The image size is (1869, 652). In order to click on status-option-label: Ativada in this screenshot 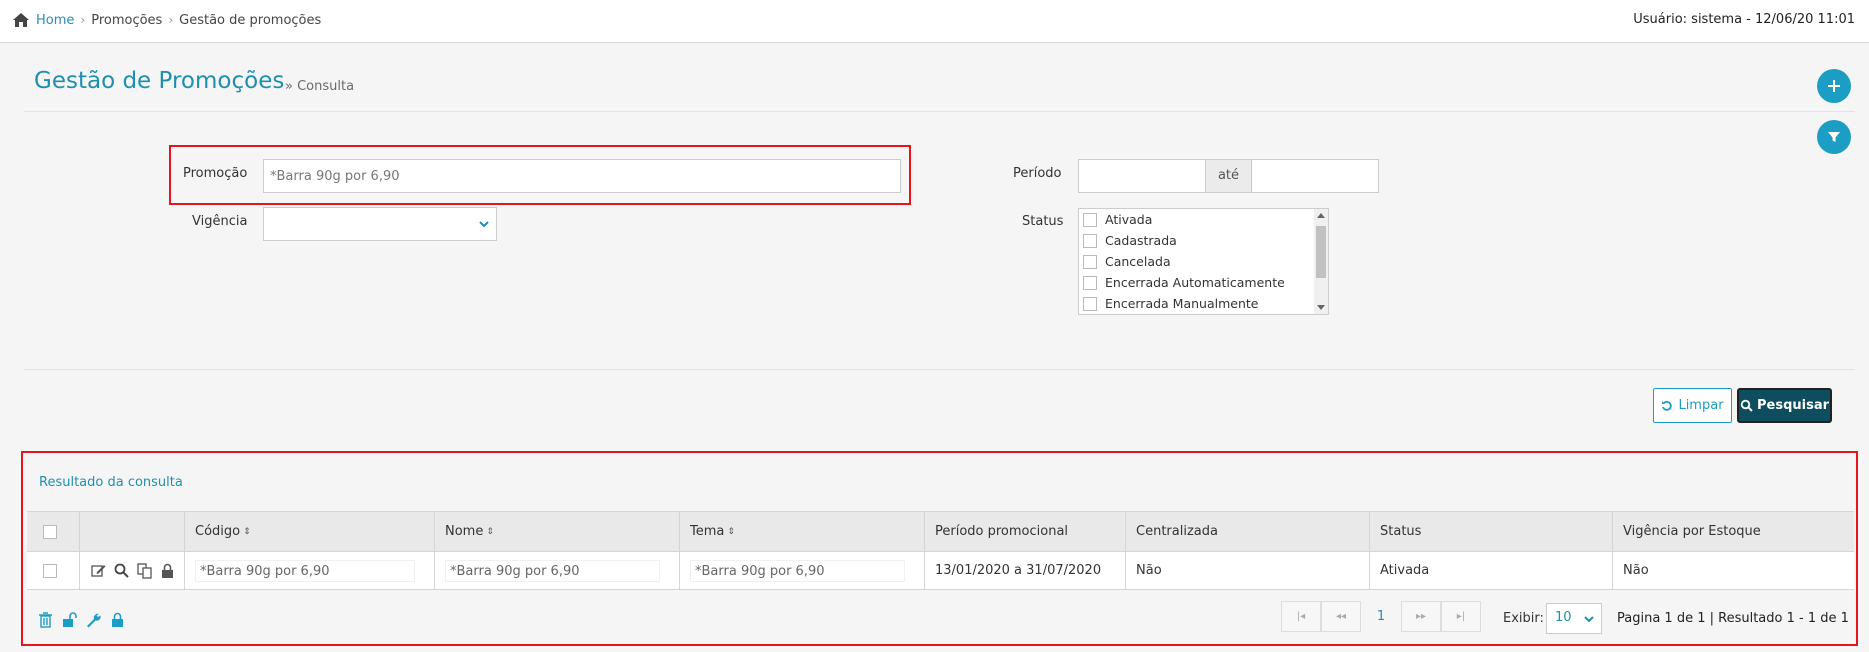, I will do `click(1129, 219)`.